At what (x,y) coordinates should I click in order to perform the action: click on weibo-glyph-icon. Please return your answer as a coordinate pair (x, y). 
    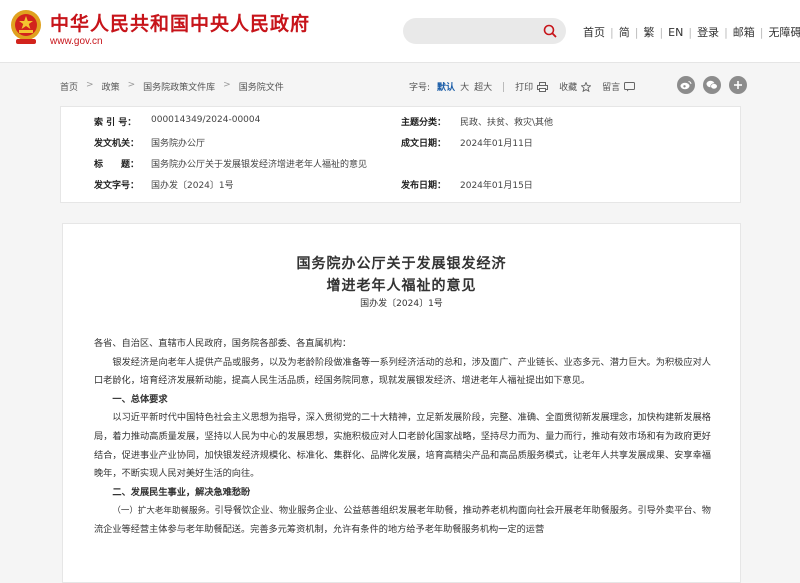
    Looking at the image, I should click on (686, 85).